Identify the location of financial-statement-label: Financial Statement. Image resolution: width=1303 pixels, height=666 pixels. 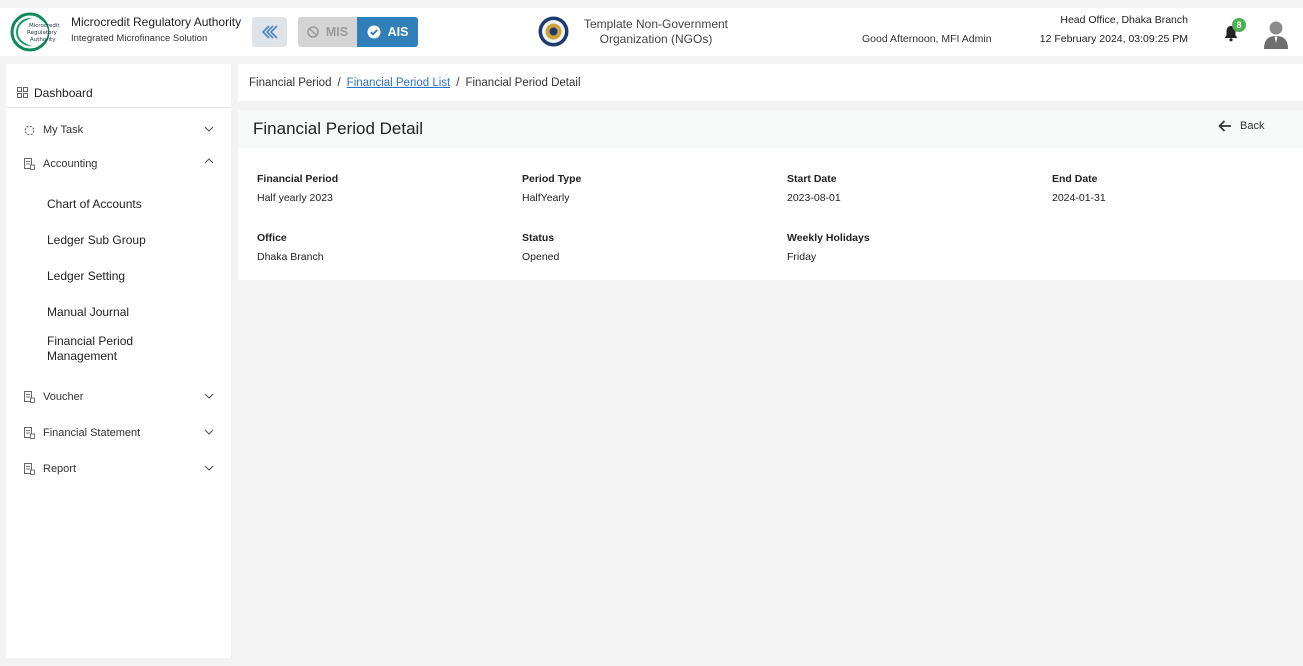
(92, 433).